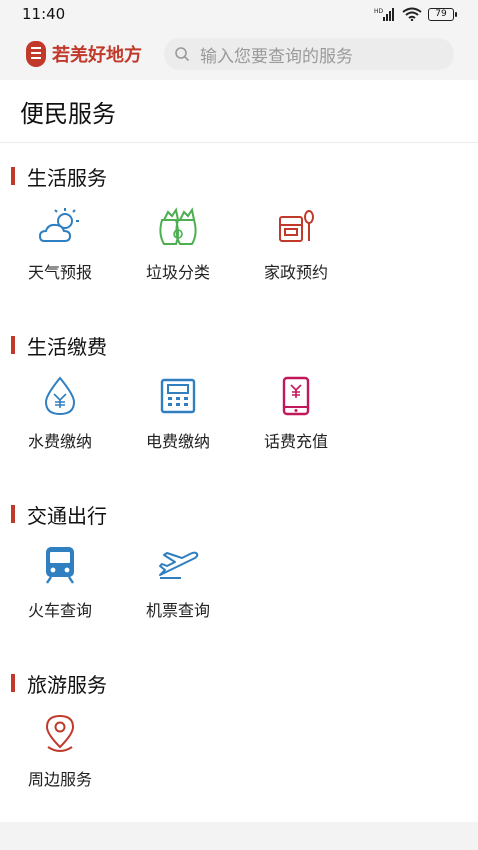  What do you see at coordinates (295, 272) in the screenshot?
I see `service-label: 家政预约` at bounding box center [295, 272].